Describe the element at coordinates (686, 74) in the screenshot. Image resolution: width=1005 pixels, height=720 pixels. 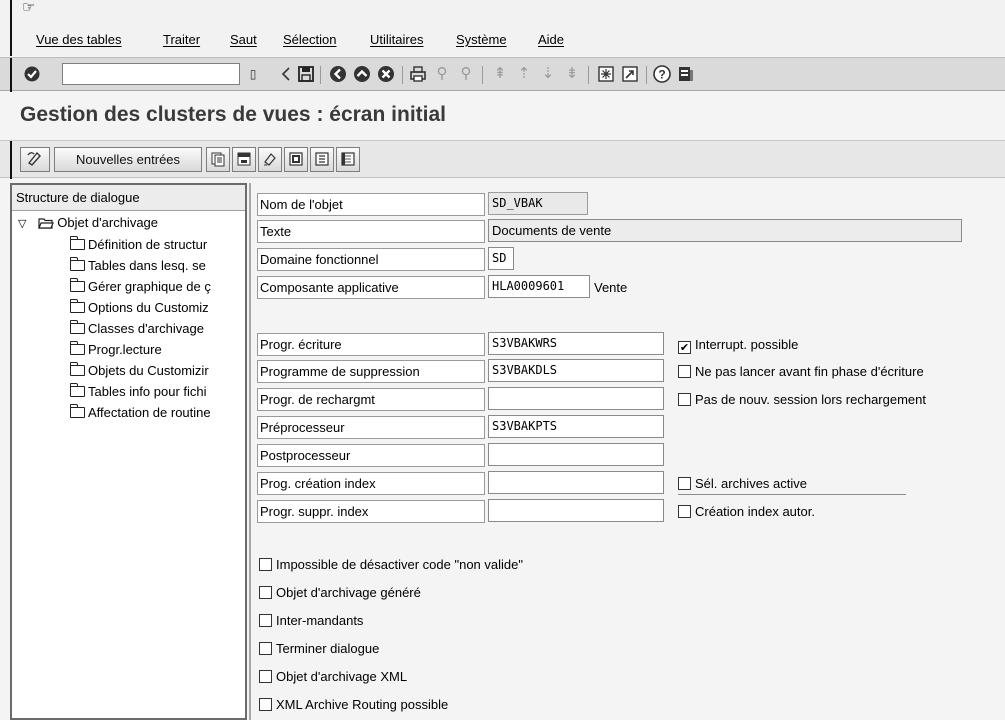
I see `layout-icon` at that location.